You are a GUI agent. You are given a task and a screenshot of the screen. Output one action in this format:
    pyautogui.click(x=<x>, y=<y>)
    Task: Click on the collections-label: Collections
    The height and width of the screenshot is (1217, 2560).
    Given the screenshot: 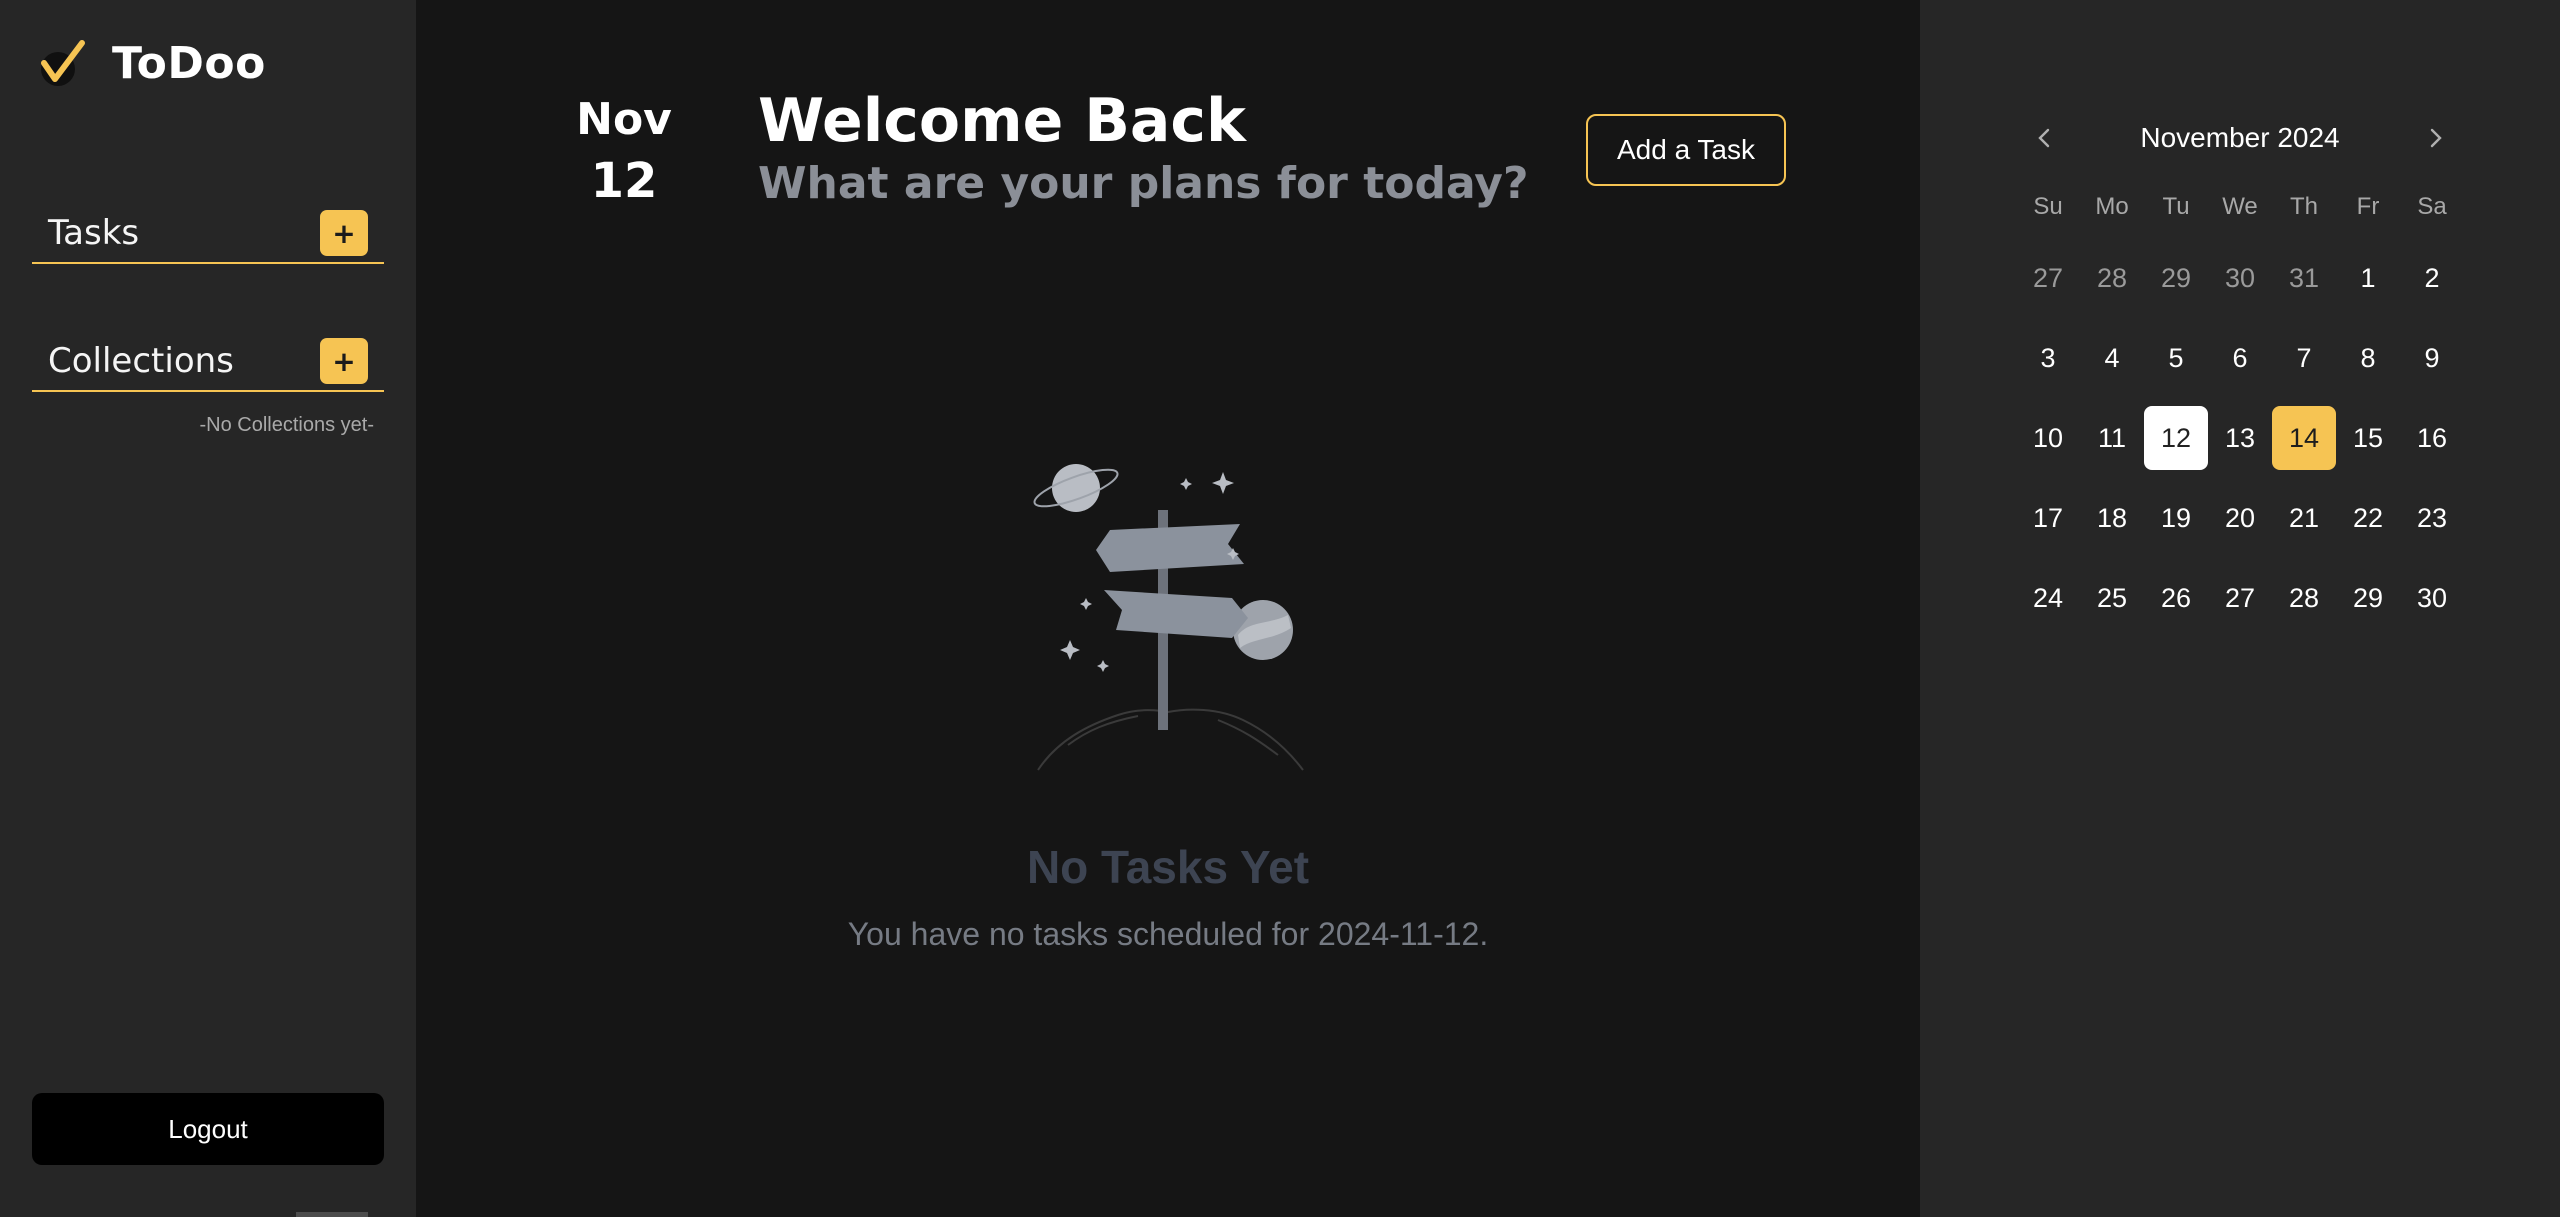 What is the action you would take?
    pyautogui.click(x=141, y=361)
    